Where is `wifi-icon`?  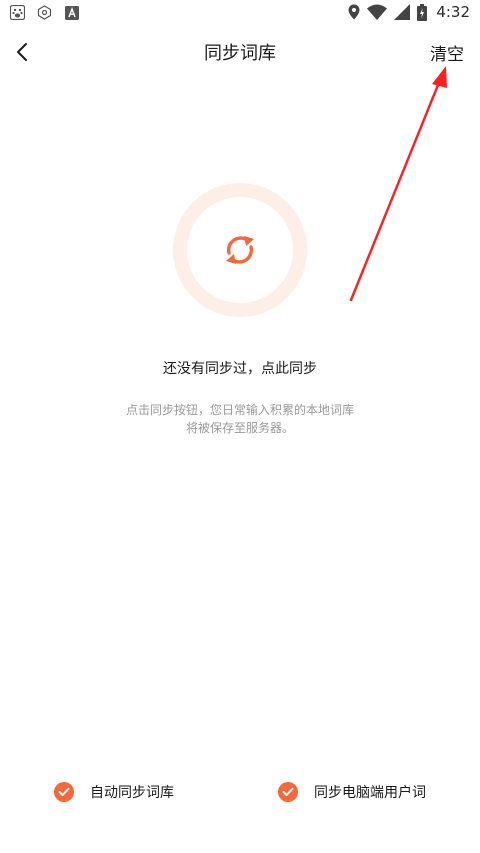
wifi-icon is located at coordinates (377, 12).